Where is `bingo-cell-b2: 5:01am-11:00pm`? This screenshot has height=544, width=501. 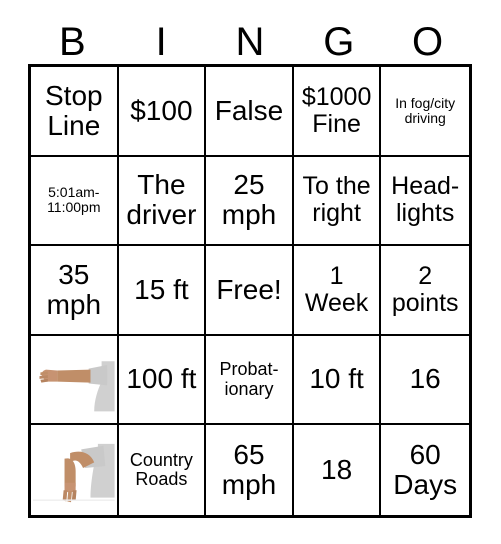
bingo-cell-b2: 5:01am-11:00pm is located at coordinates (75, 201).